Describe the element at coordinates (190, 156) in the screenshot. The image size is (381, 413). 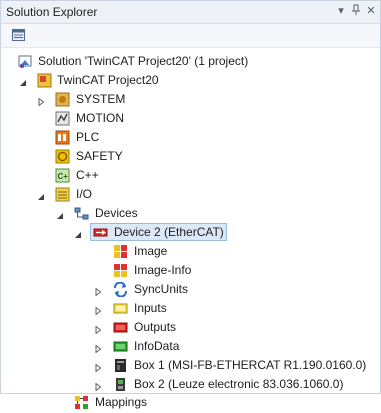
I see `tree-item-safety: SAFETY` at that location.